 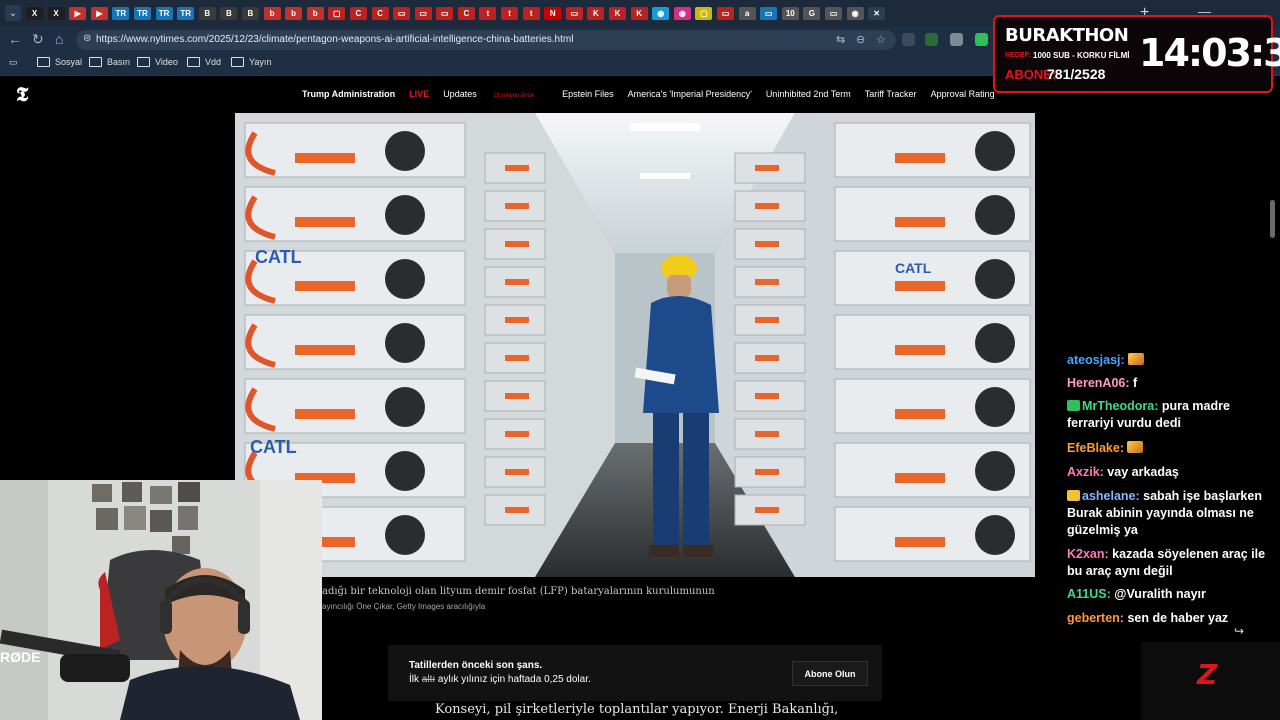 I want to click on browser-tab: a, so click(x=747, y=13).